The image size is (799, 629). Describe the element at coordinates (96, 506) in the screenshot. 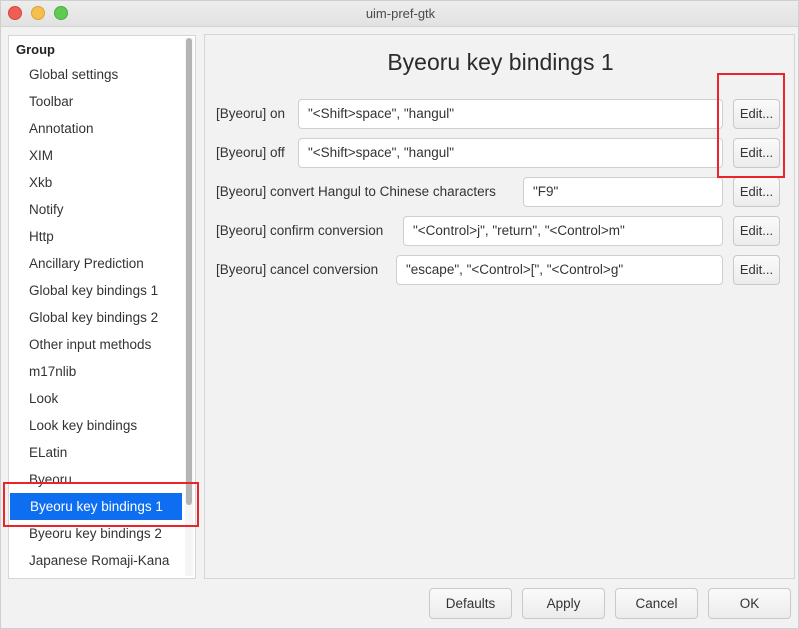

I see `group-item-byeoru-key-bindings-1: Byeoru key bindings 1` at that location.